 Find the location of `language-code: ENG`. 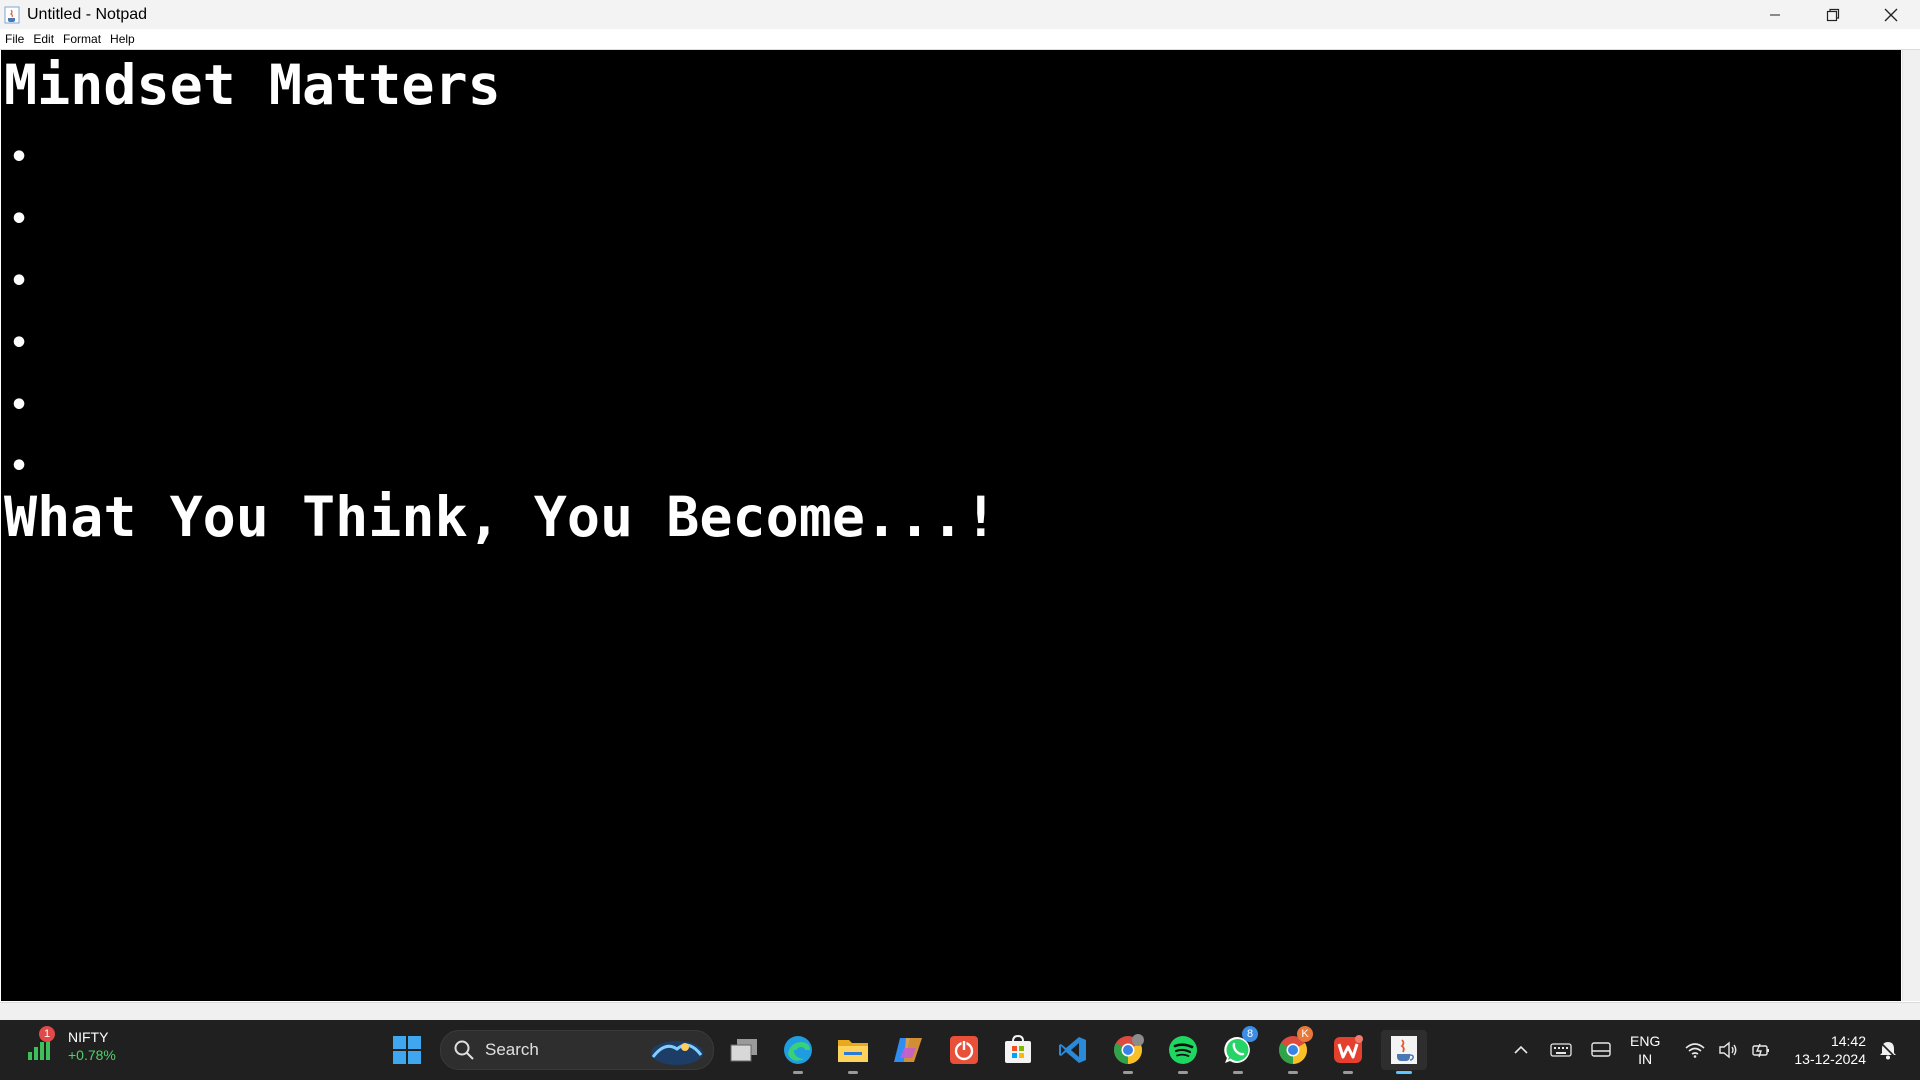

language-code: ENG is located at coordinates (1645, 1041).